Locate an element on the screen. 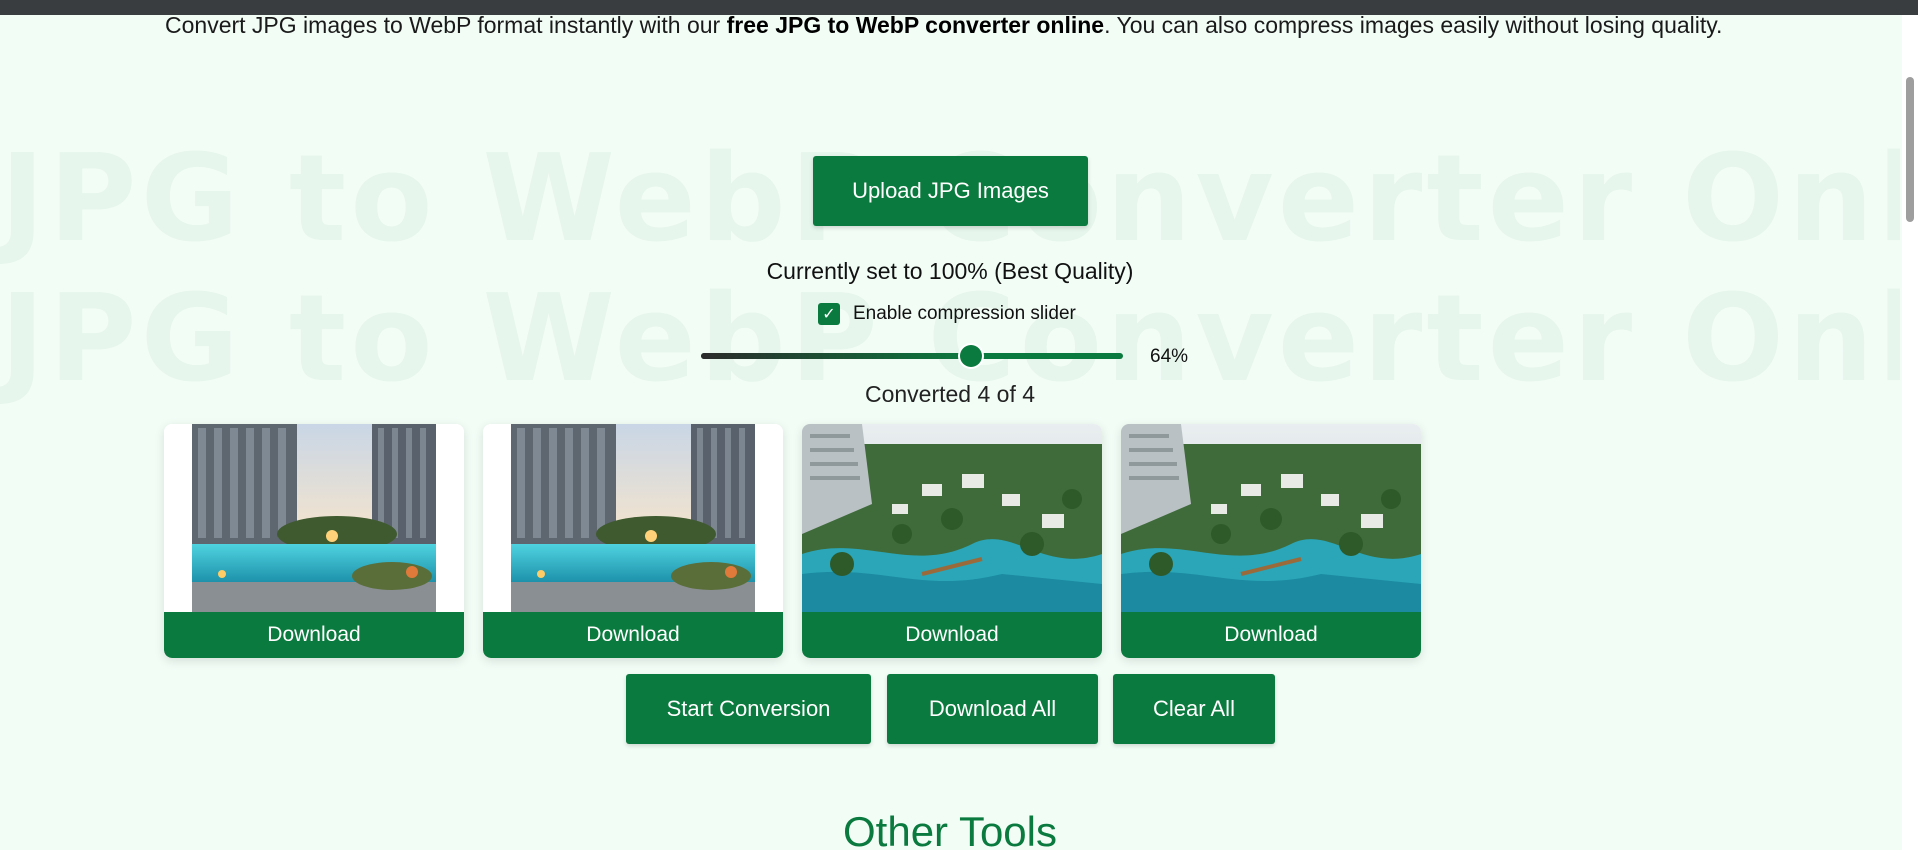 The height and width of the screenshot is (850, 1918). clear-all-button: Clear All is located at coordinates (1194, 709).